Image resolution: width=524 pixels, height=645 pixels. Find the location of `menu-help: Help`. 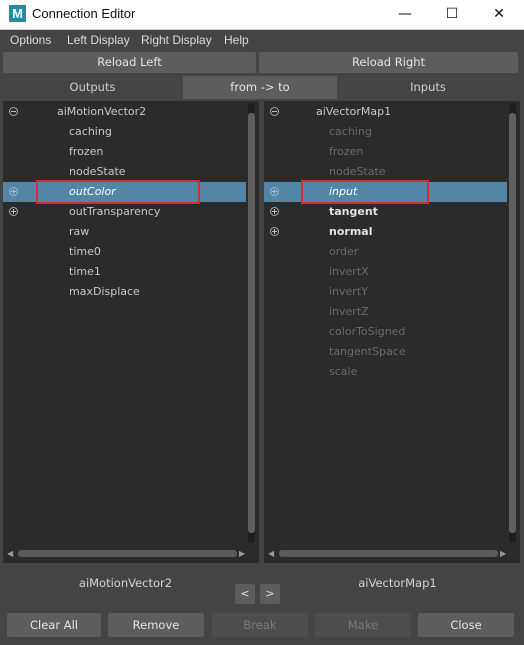

menu-help: Help is located at coordinates (236, 40).